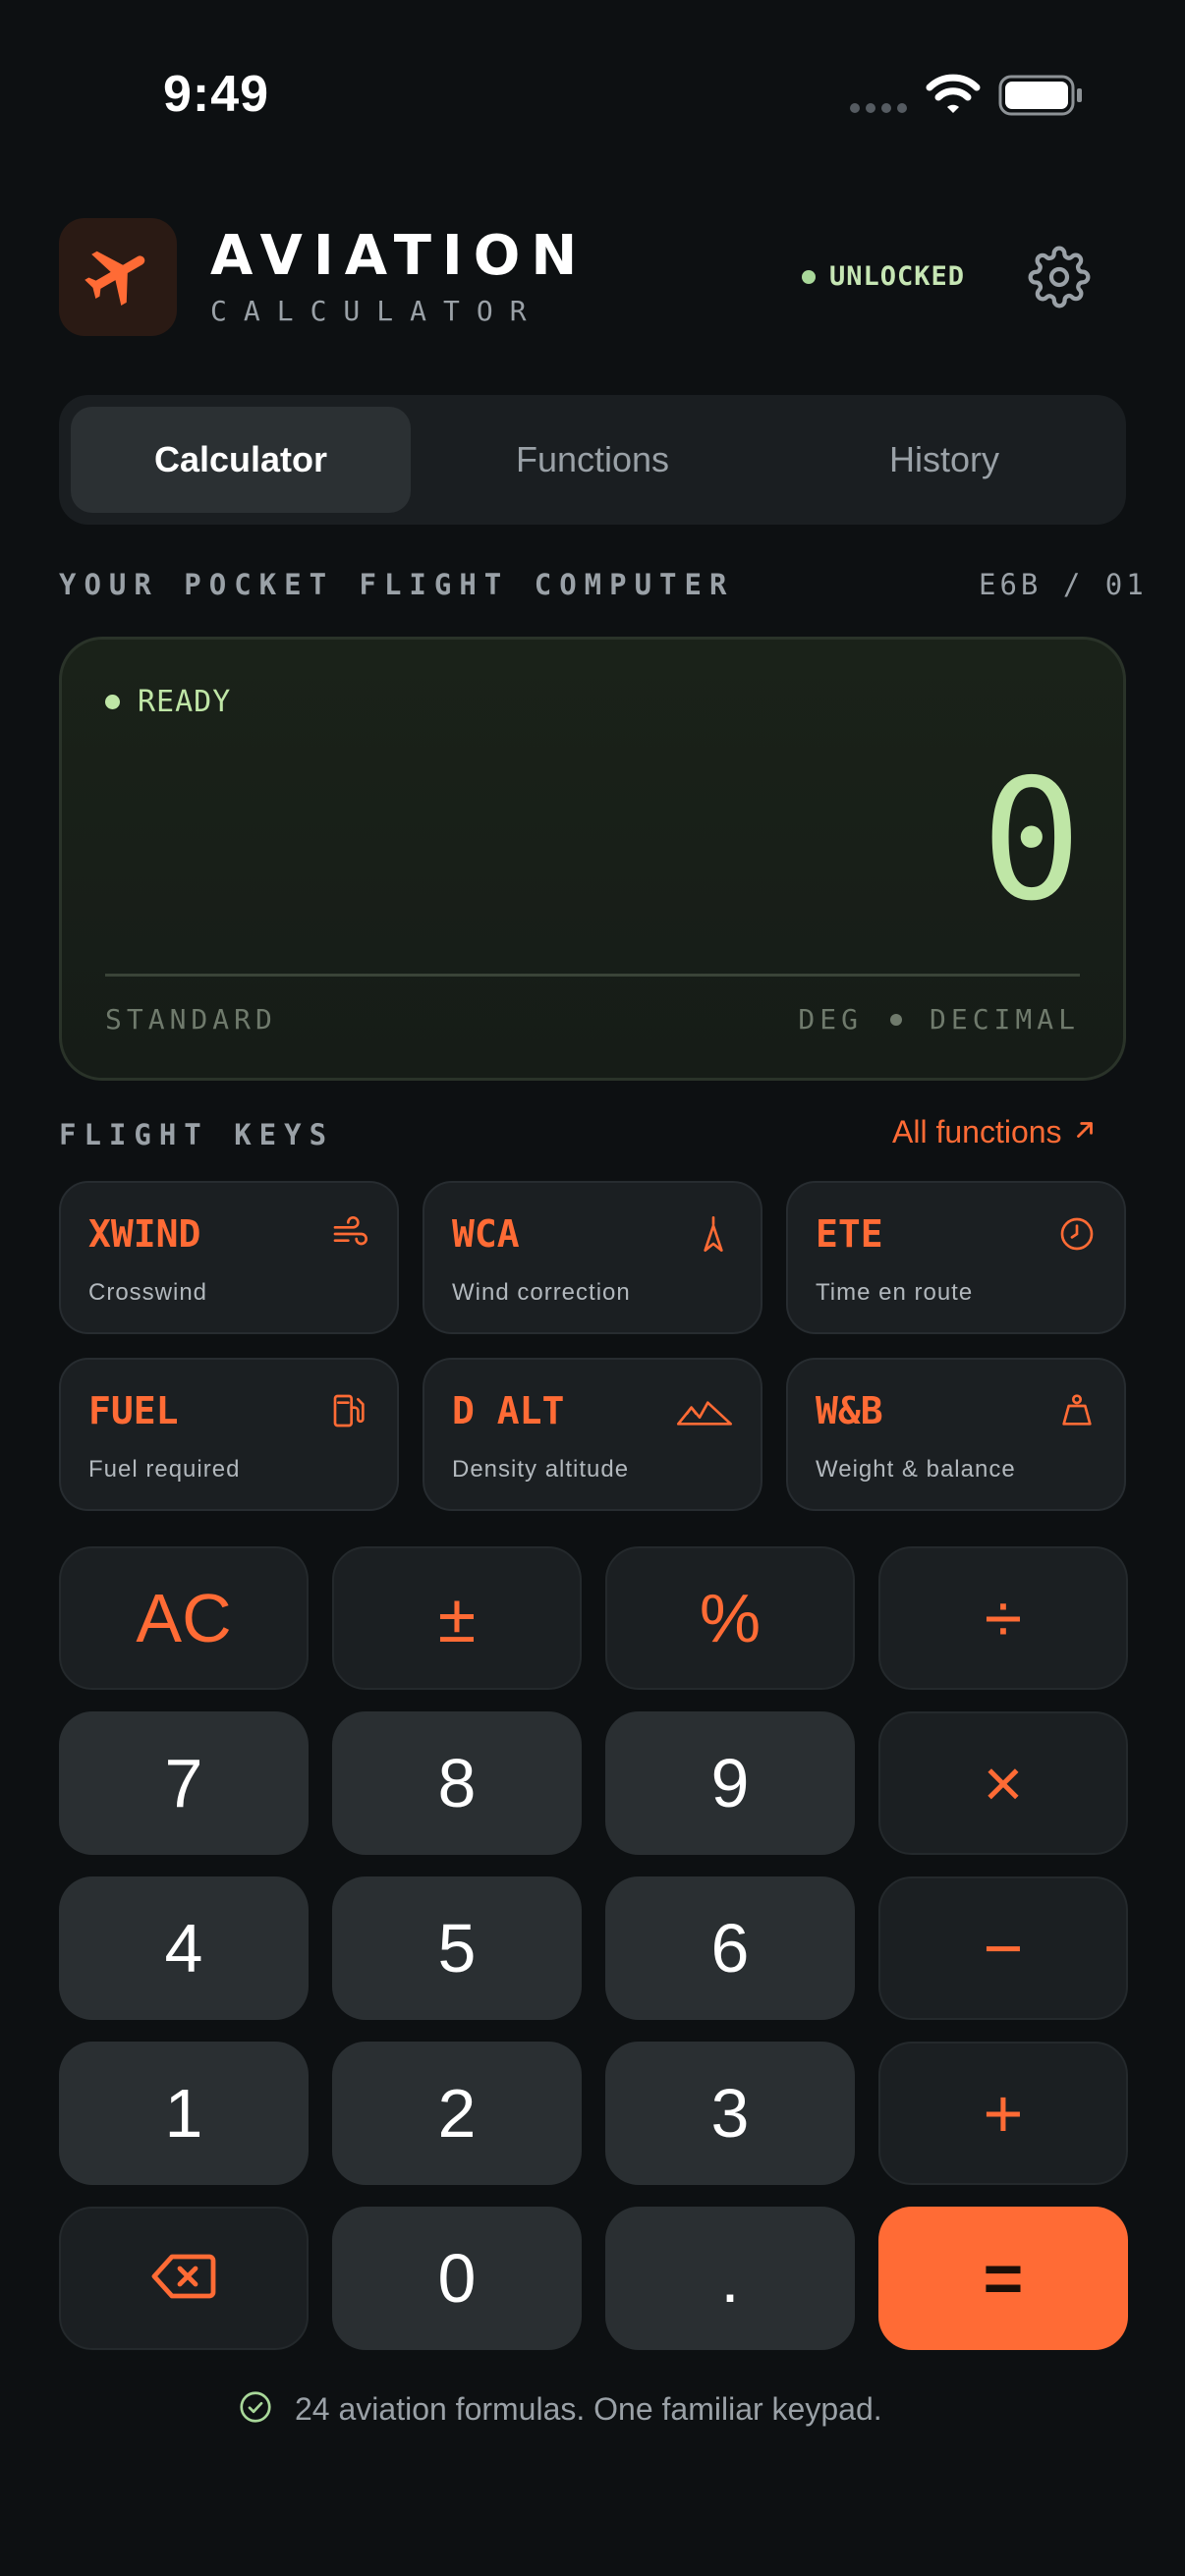 The width and height of the screenshot is (1185, 2576). What do you see at coordinates (457, 1783) in the screenshot?
I see `digit-8-button: 8` at bounding box center [457, 1783].